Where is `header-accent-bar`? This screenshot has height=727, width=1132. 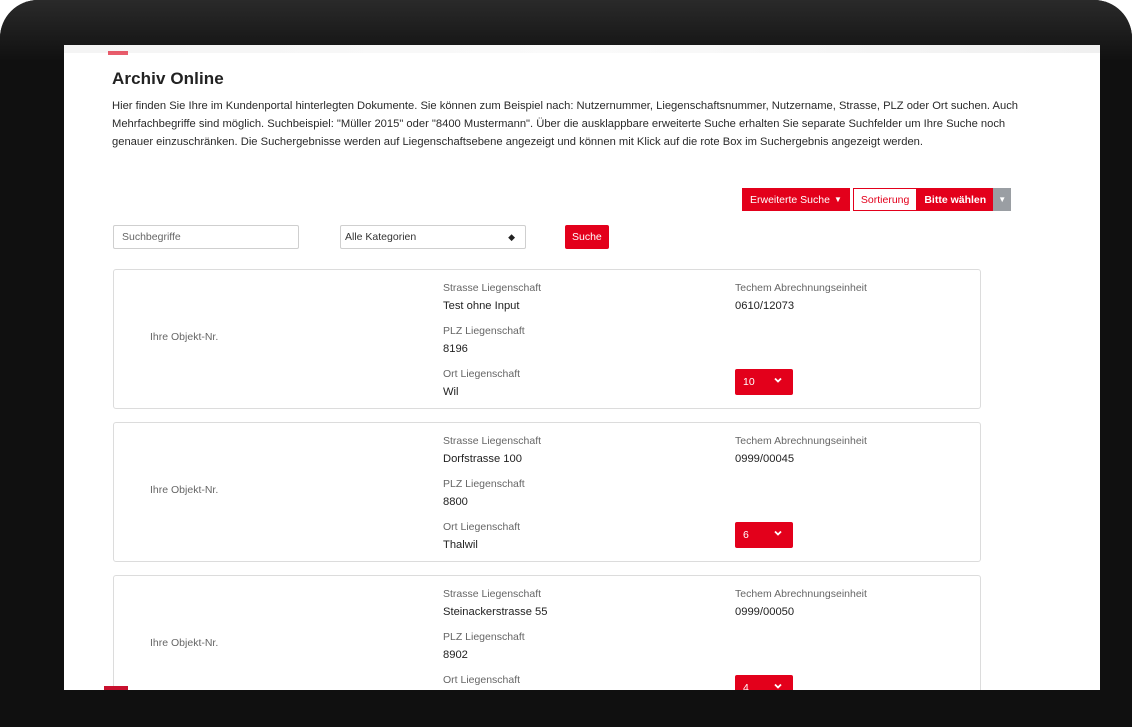 header-accent-bar is located at coordinates (118, 53).